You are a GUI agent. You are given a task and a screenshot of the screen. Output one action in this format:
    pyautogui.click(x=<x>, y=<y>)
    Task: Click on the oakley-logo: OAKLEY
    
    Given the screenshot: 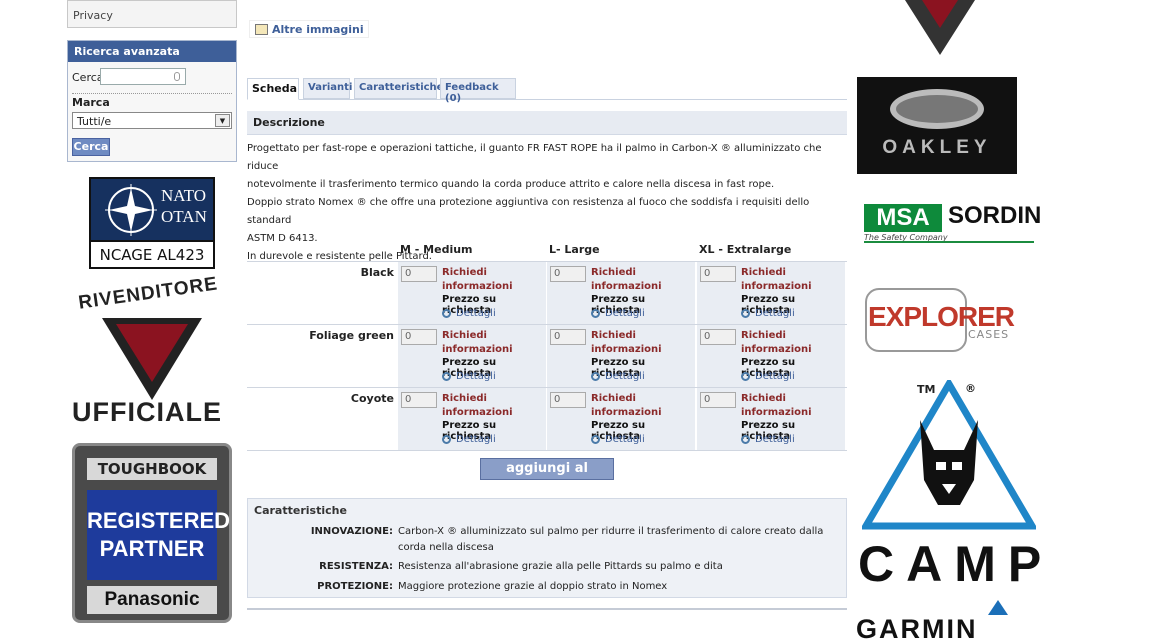 What is the action you would take?
    pyautogui.click(x=937, y=125)
    